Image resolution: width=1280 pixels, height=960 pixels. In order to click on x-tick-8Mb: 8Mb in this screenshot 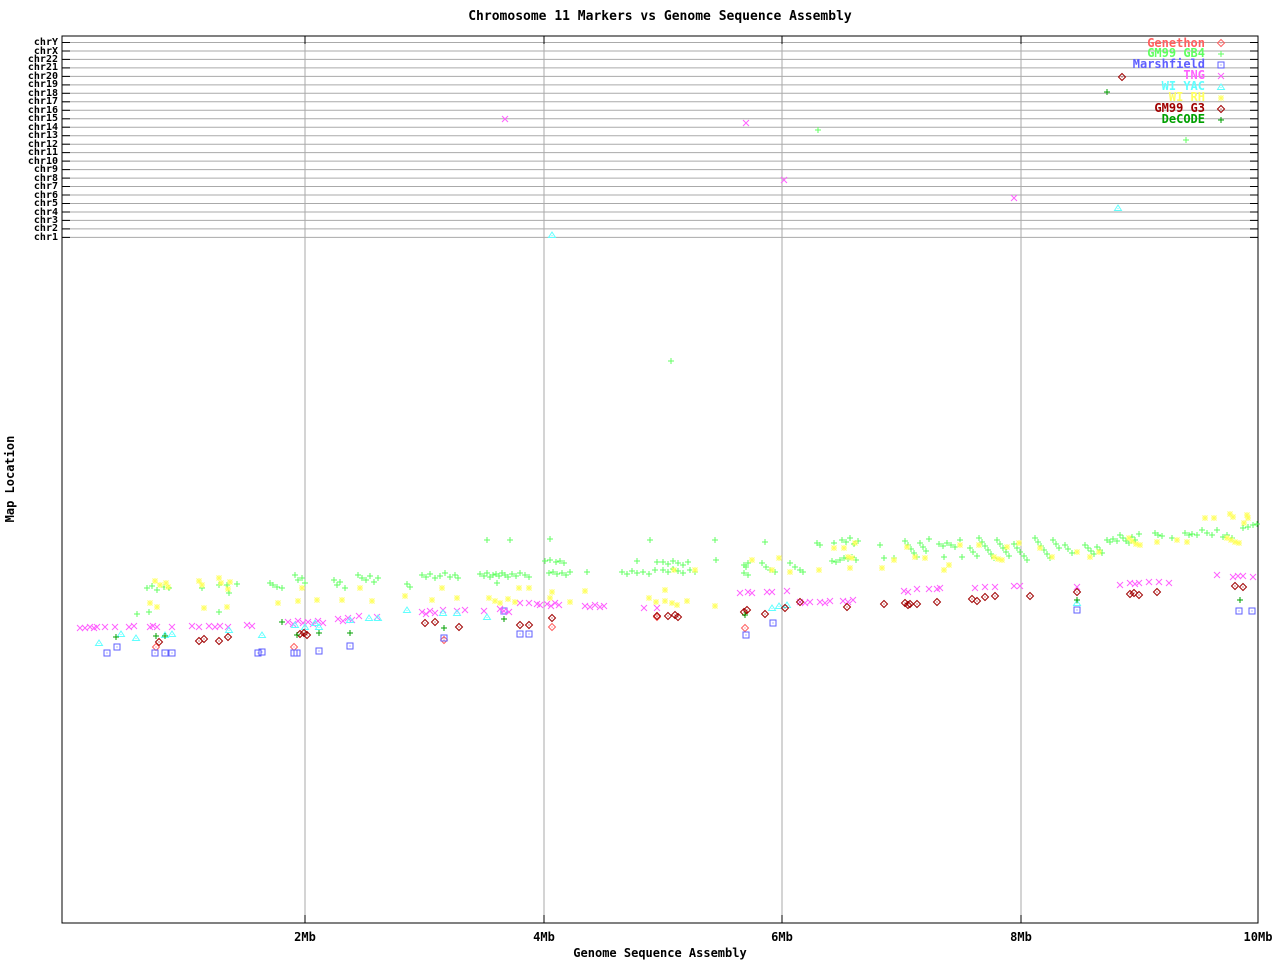, I will do `click(1021, 937)`.